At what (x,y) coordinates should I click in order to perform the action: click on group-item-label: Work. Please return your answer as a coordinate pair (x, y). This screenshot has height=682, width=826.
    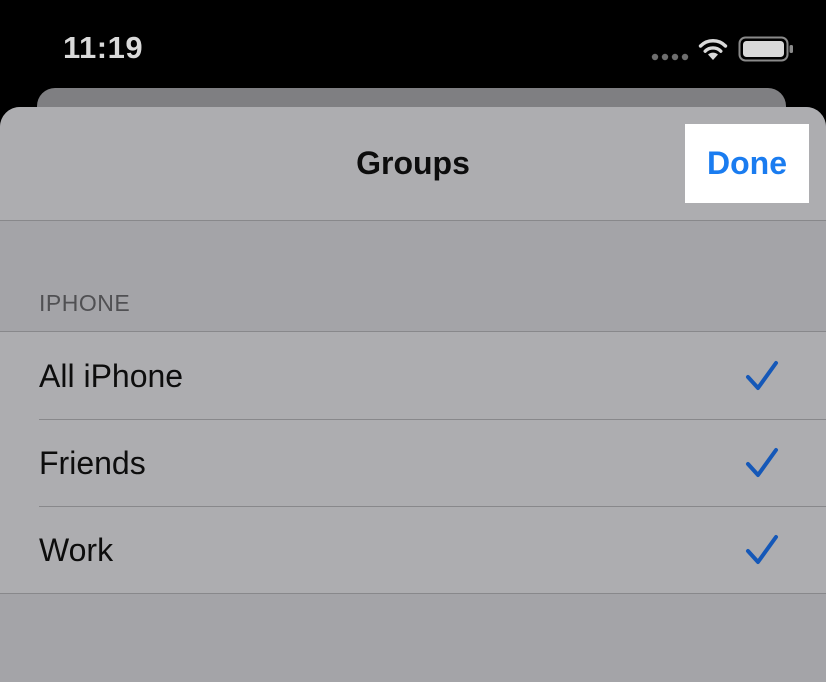
    Looking at the image, I should click on (76, 550).